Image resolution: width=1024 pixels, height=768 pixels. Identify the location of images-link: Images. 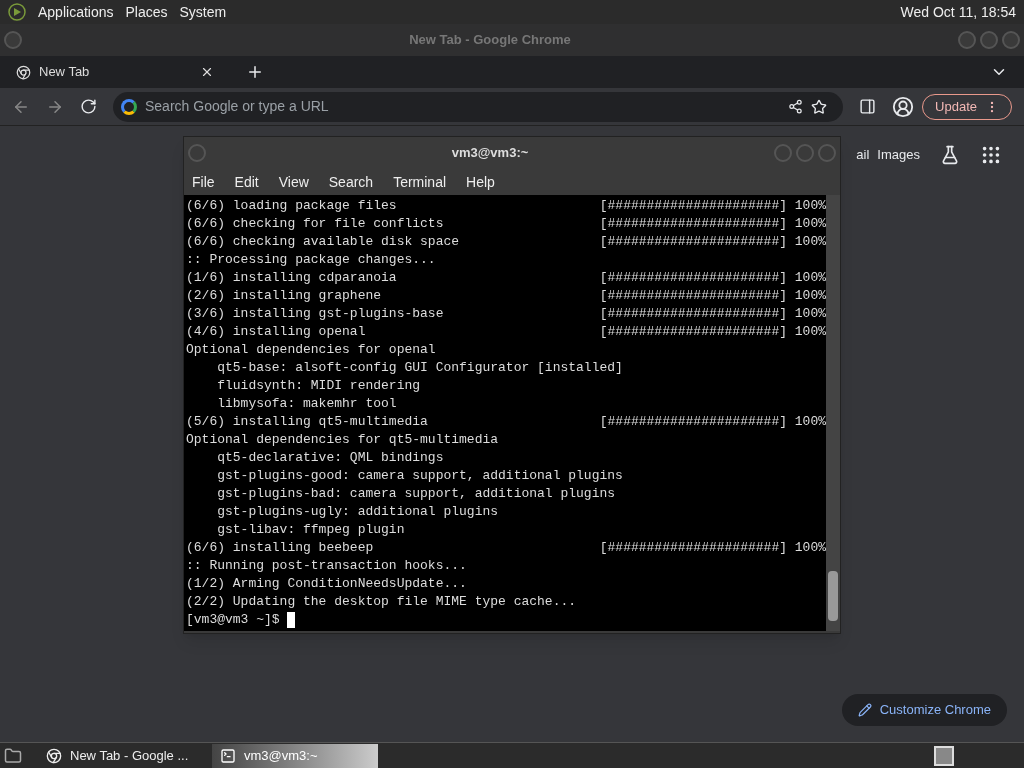
(898, 155).